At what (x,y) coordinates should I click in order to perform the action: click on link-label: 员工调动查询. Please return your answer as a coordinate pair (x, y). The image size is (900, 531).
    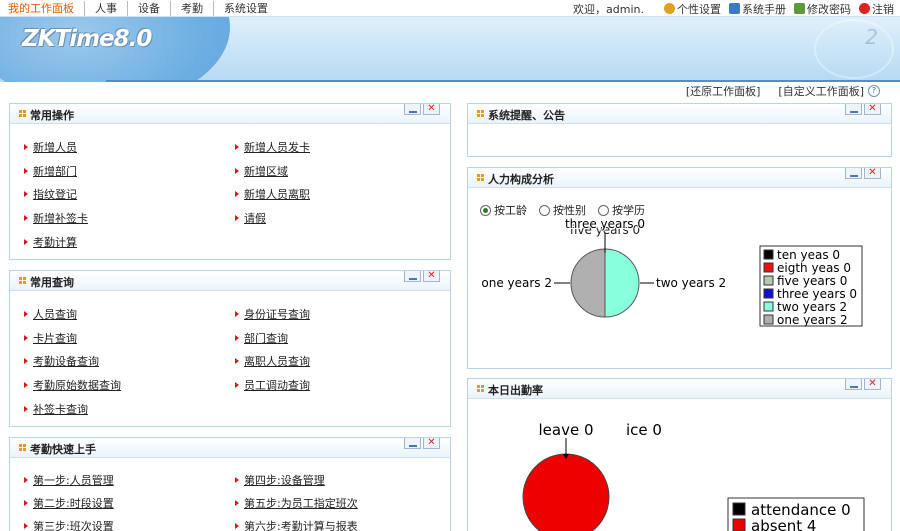
    Looking at the image, I should click on (277, 385).